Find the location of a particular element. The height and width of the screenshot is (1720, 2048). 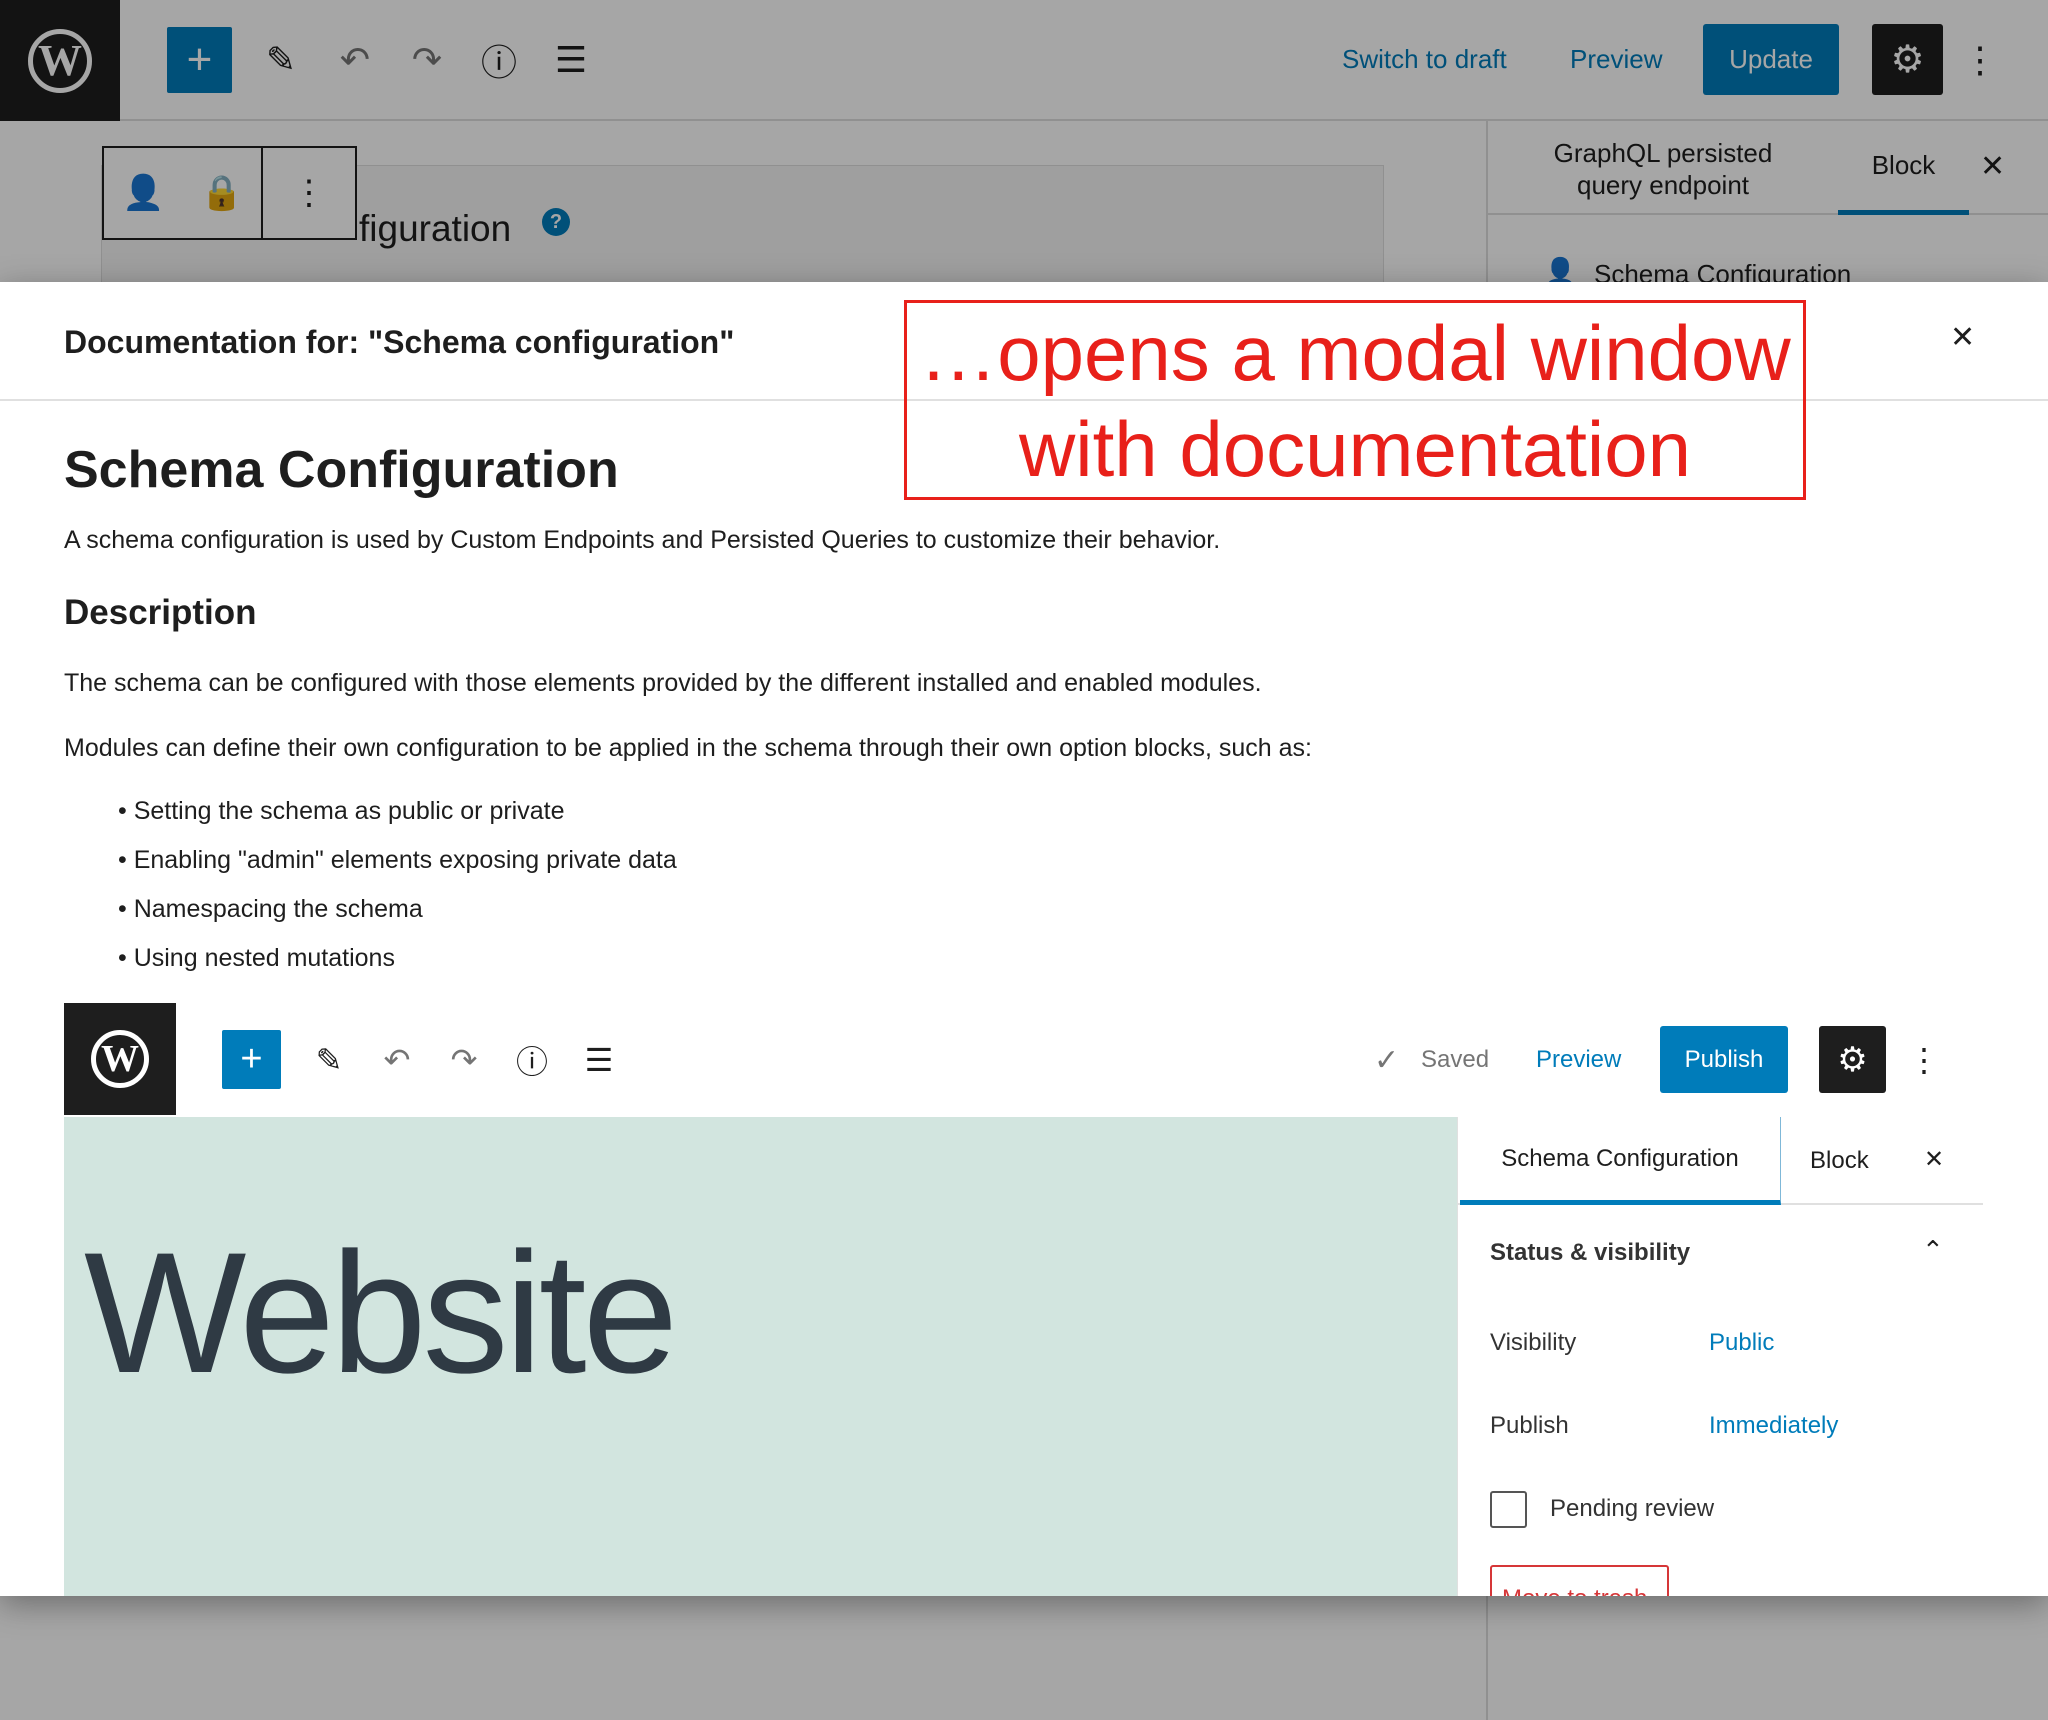

chevron-up-icon: ⌃ is located at coordinates (1933, 1250).